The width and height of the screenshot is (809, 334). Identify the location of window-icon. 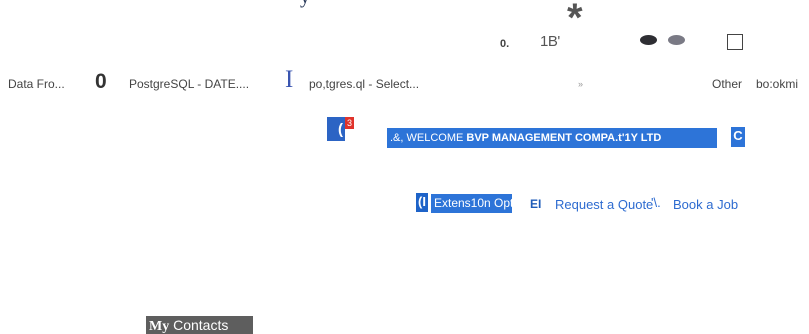
(735, 42).